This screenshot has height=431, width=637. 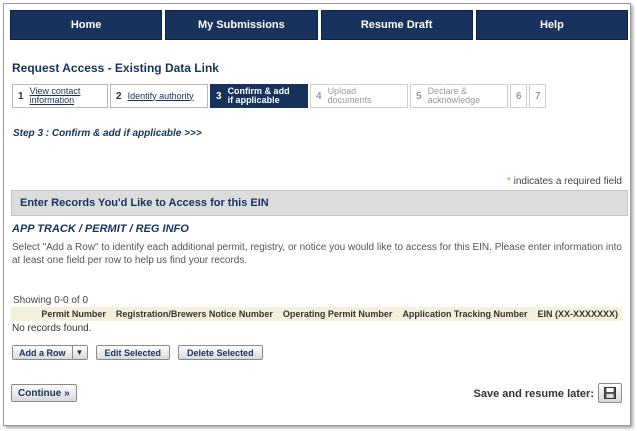 I want to click on floppy-disk-icon, so click(x=610, y=393).